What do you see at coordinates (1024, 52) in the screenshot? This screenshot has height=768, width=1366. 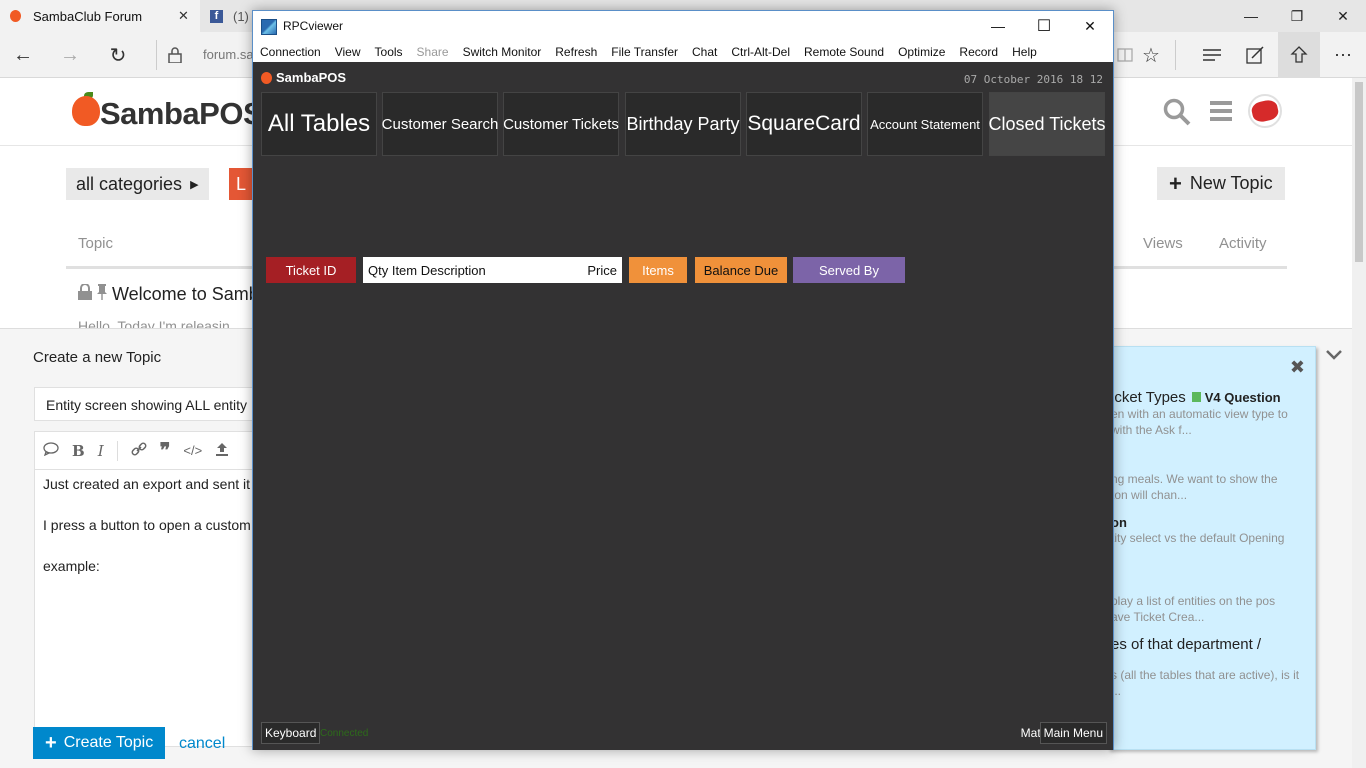 I see `menu-help: Help` at bounding box center [1024, 52].